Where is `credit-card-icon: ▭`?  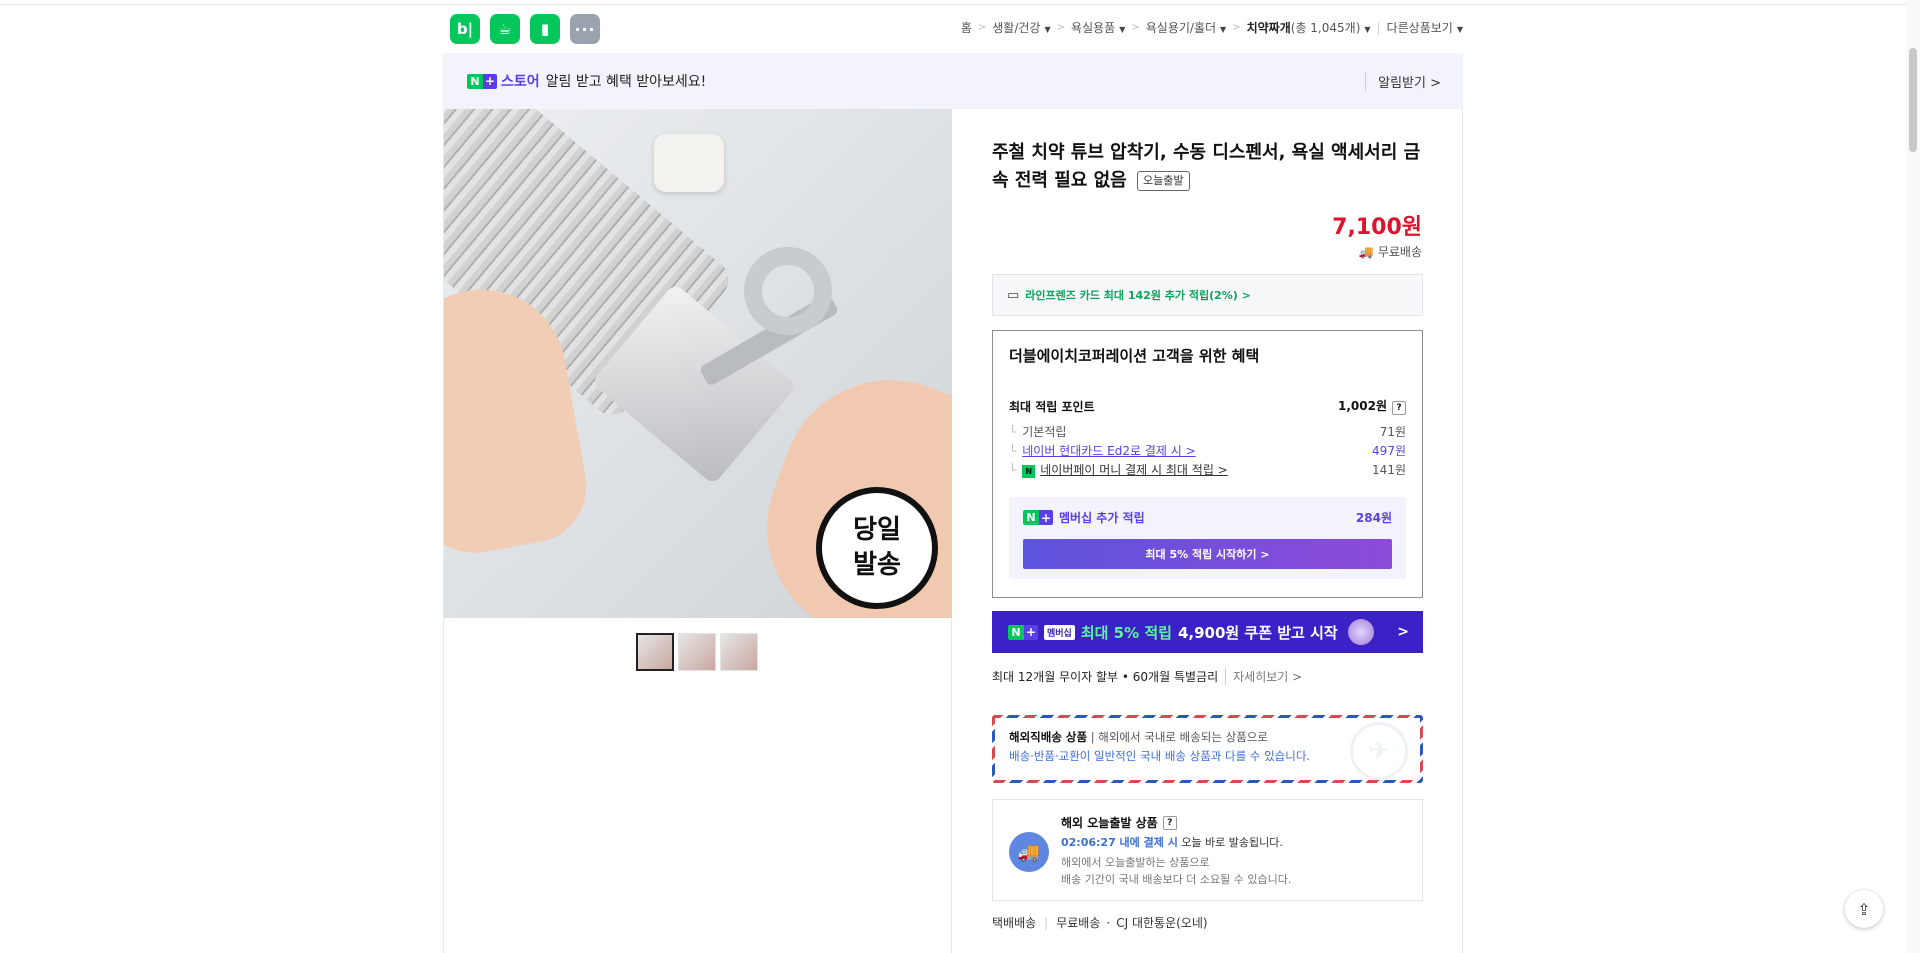
credit-card-icon: ▭ is located at coordinates (1013, 295).